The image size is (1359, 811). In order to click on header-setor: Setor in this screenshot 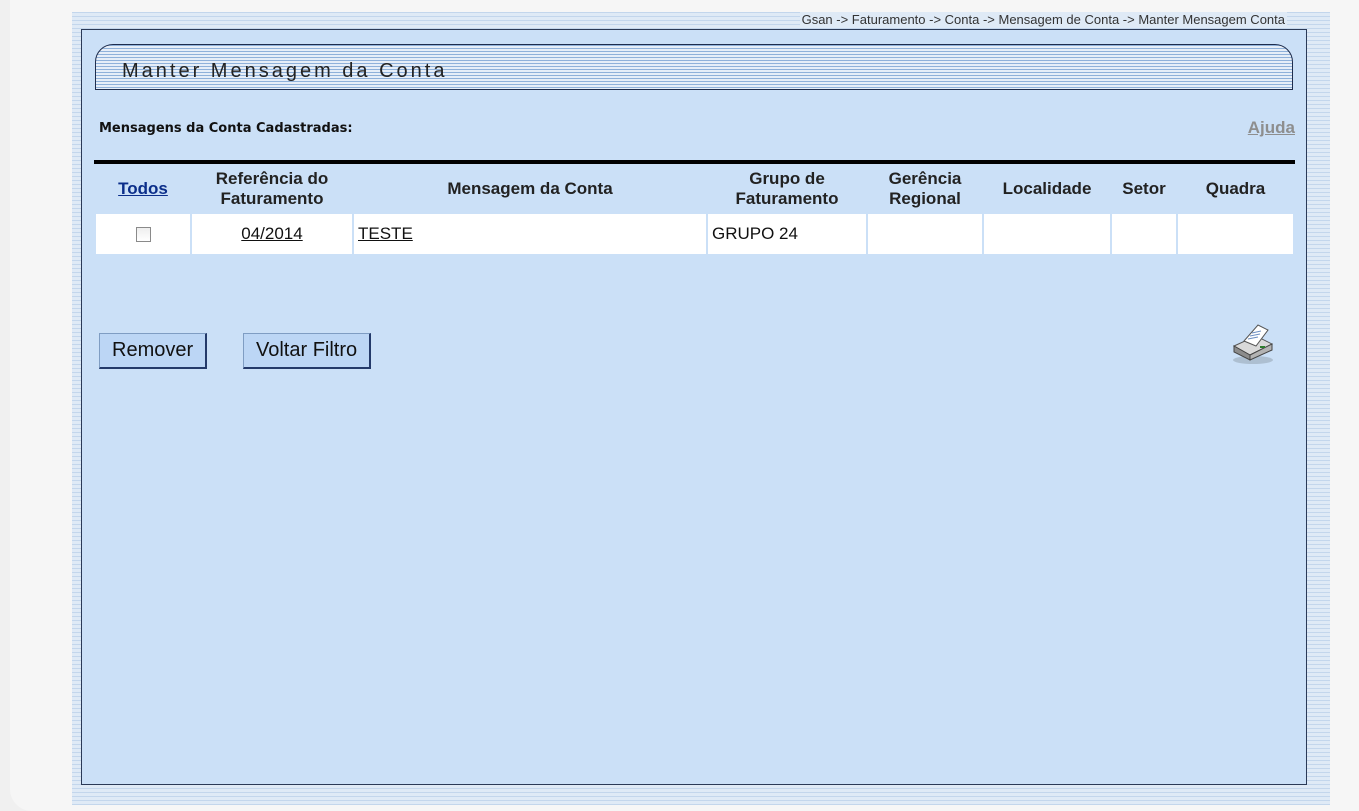, I will do `click(1144, 188)`.